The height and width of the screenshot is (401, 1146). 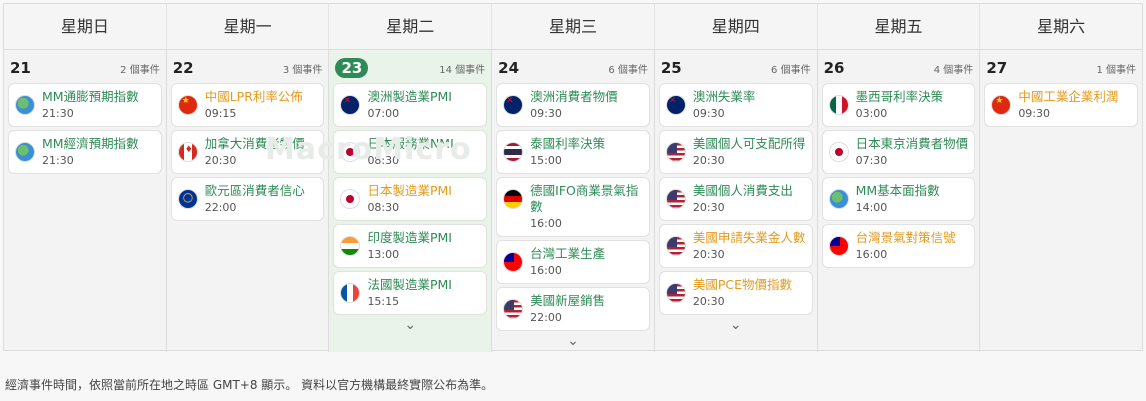 I want to click on event-card: MM通膨預期指數 21:30, so click(x=85, y=105).